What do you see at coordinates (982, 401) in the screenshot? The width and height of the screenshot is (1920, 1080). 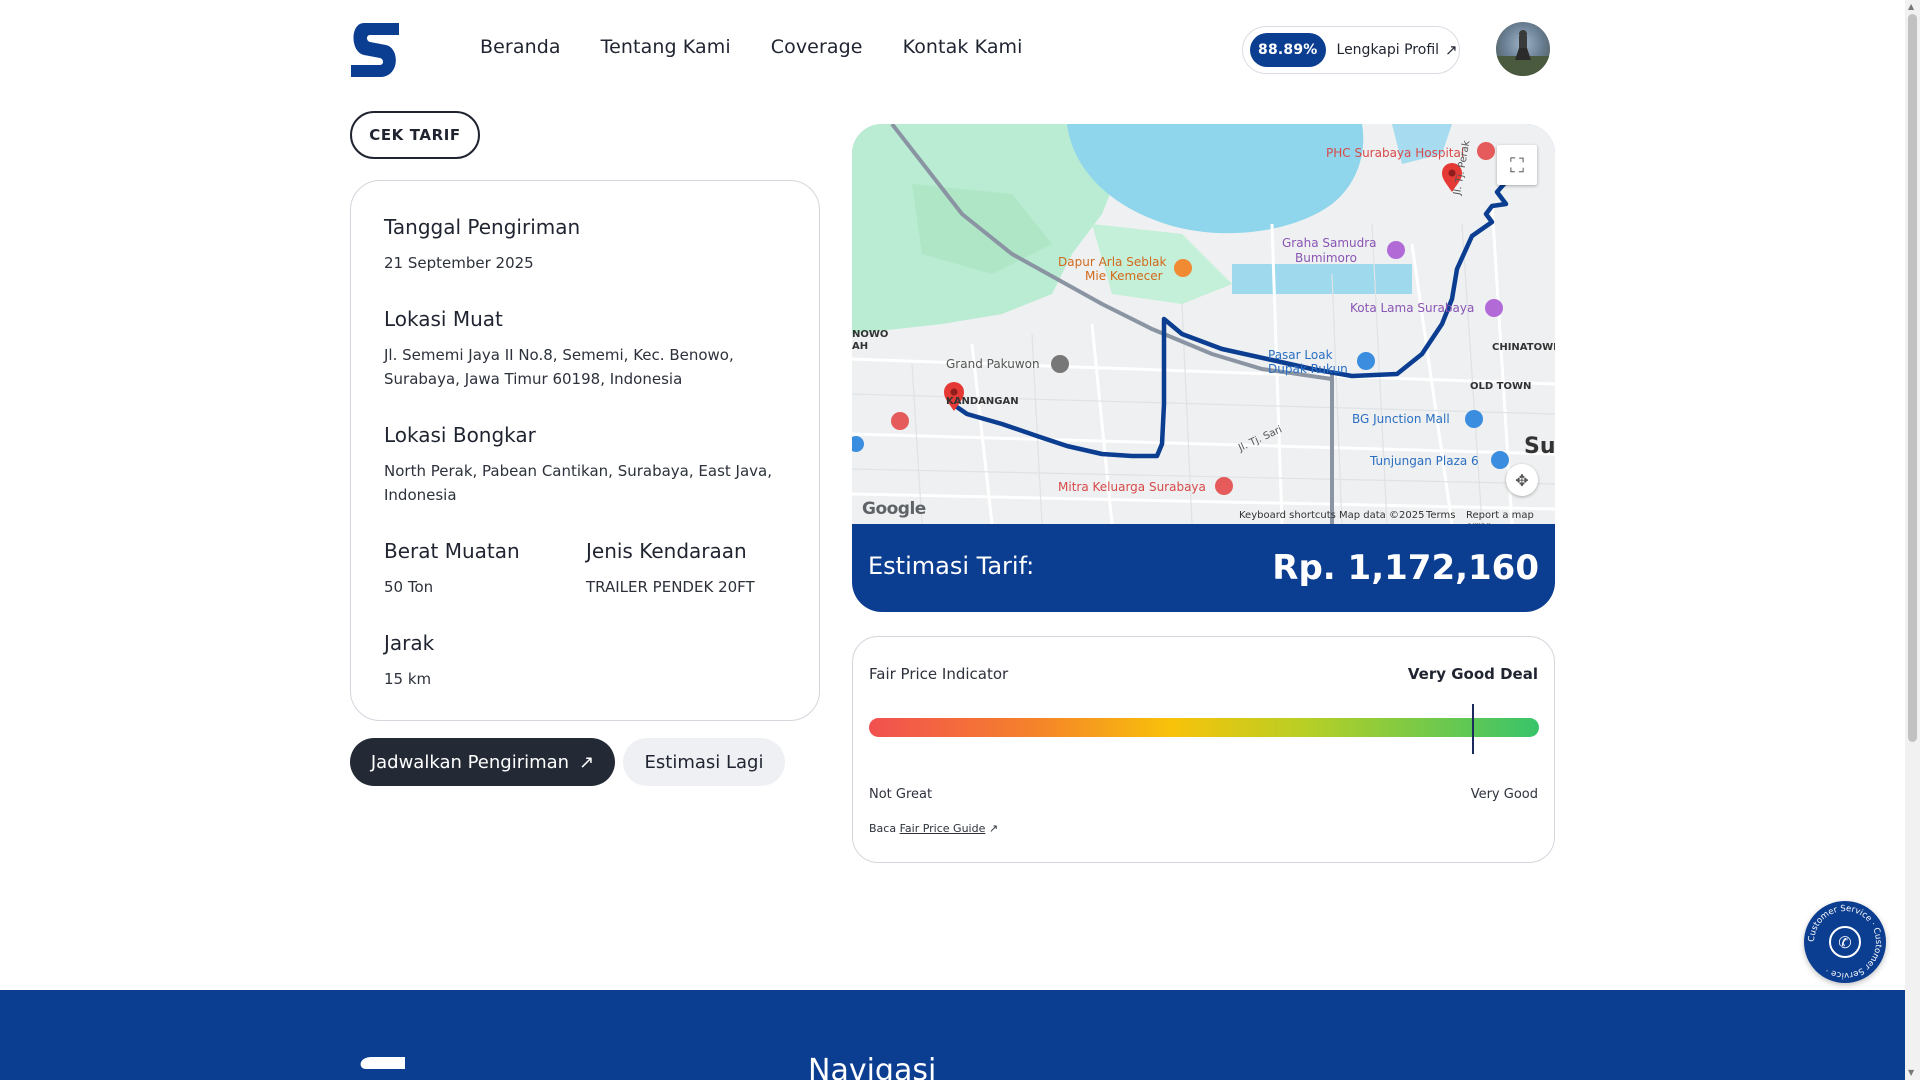 I see `map-label-kandangan: KANDANGAN` at bounding box center [982, 401].